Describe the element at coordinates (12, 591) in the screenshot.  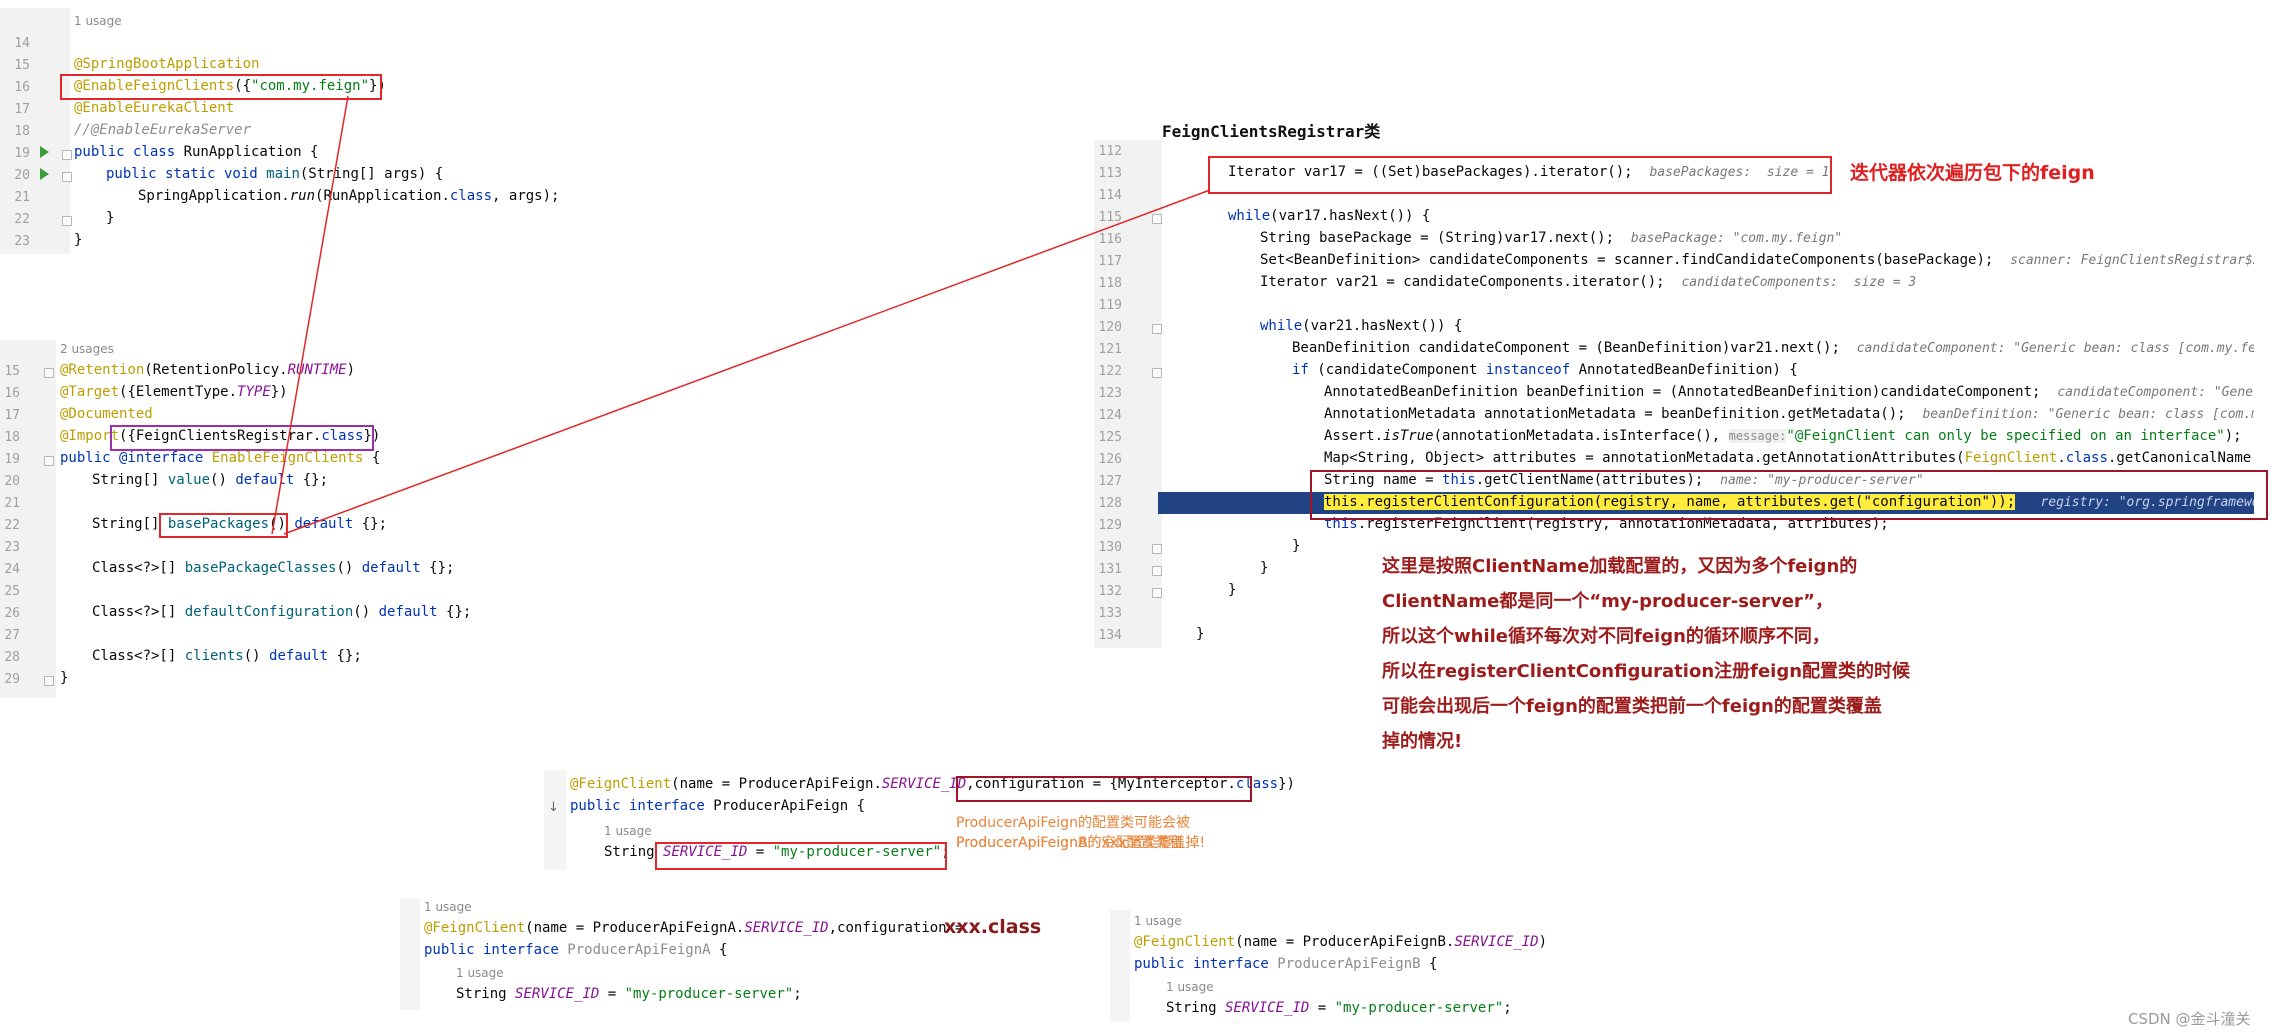
I see `line-number: 25` at that location.